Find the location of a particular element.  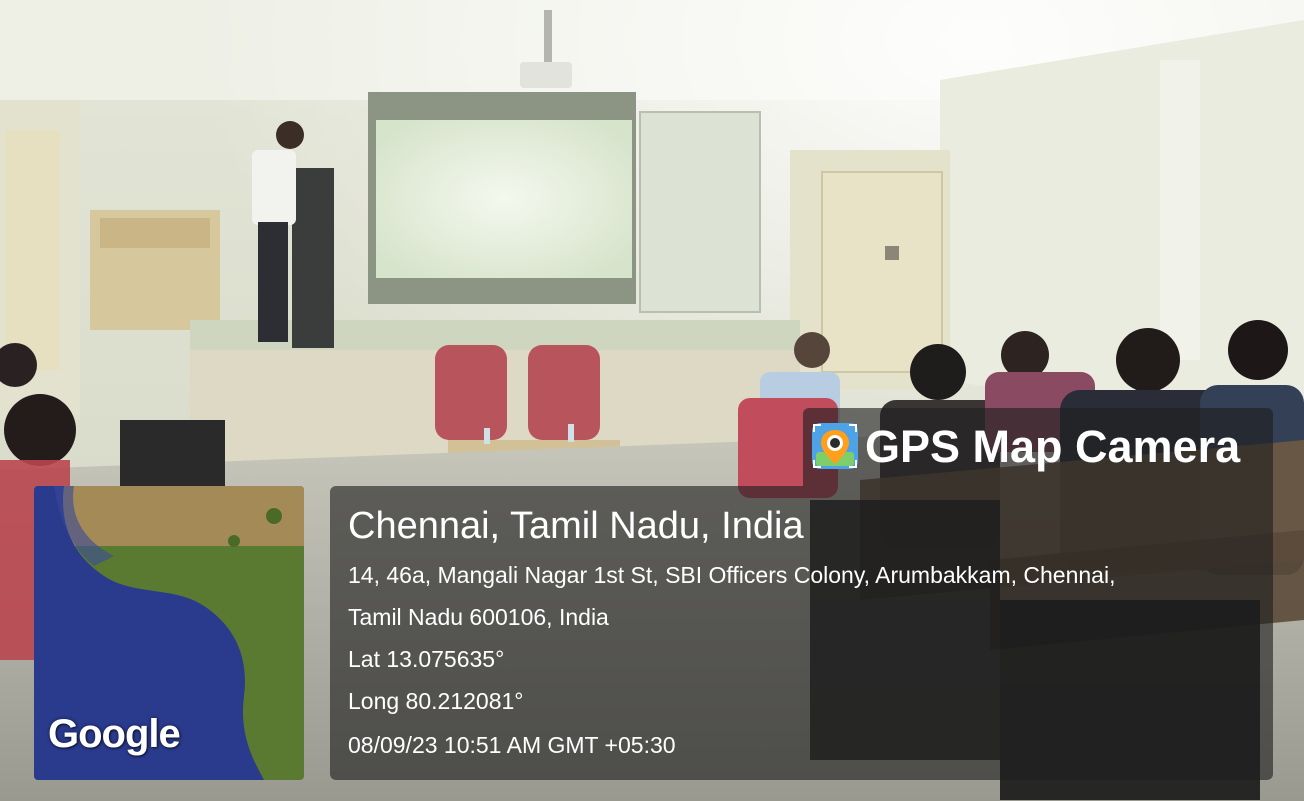

longitude-text: Long 80.212081° is located at coordinates (436, 701).